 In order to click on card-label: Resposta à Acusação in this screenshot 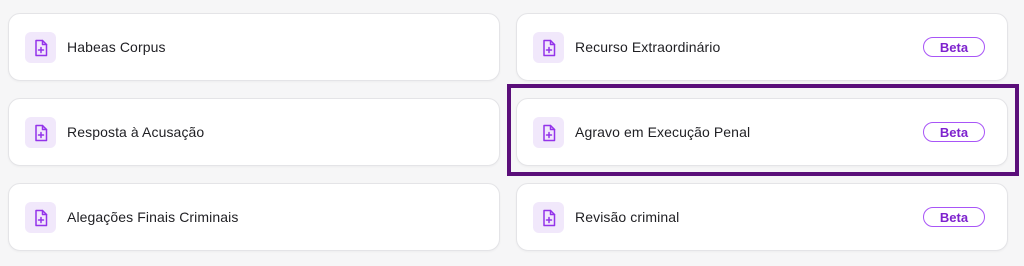, I will do `click(136, 132)`.